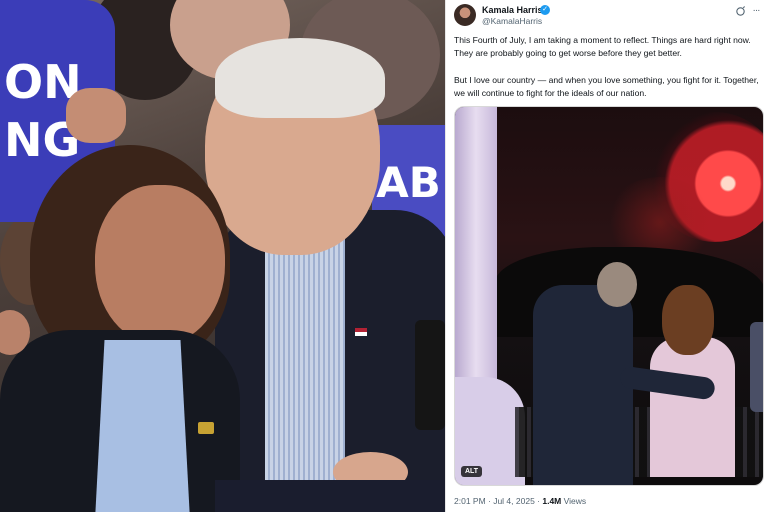  I want to click on woman-face, so click(160, 265).